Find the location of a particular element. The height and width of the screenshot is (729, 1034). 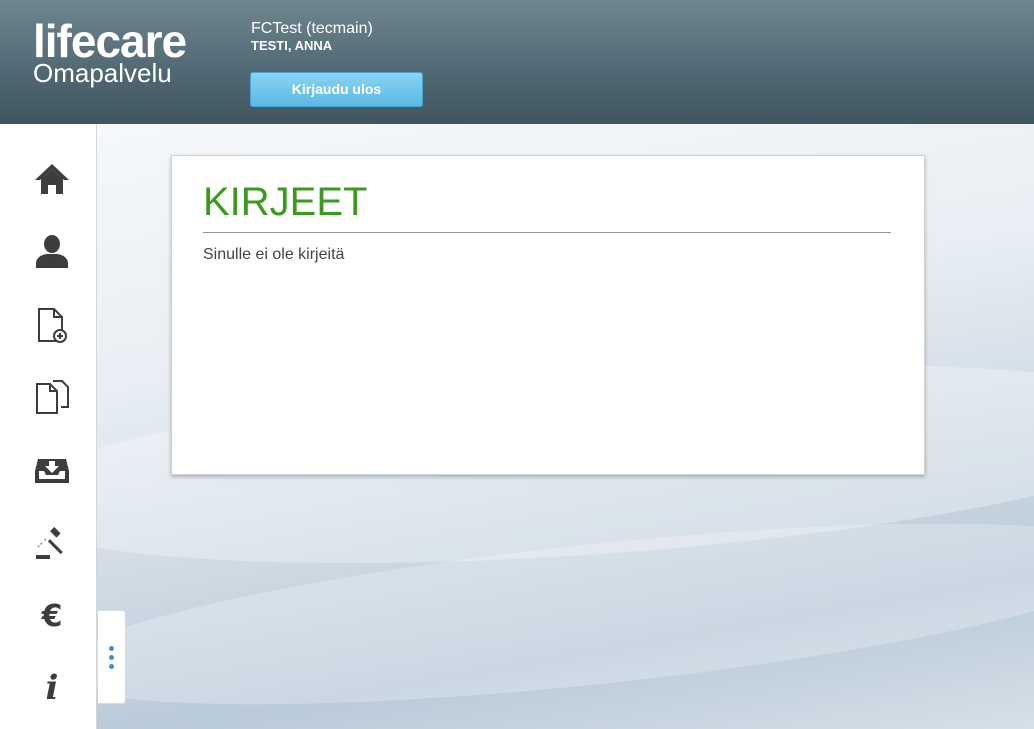

user-info: FCTest (tecmain) TESTI, ANNA is located at coordinates (312, 37).